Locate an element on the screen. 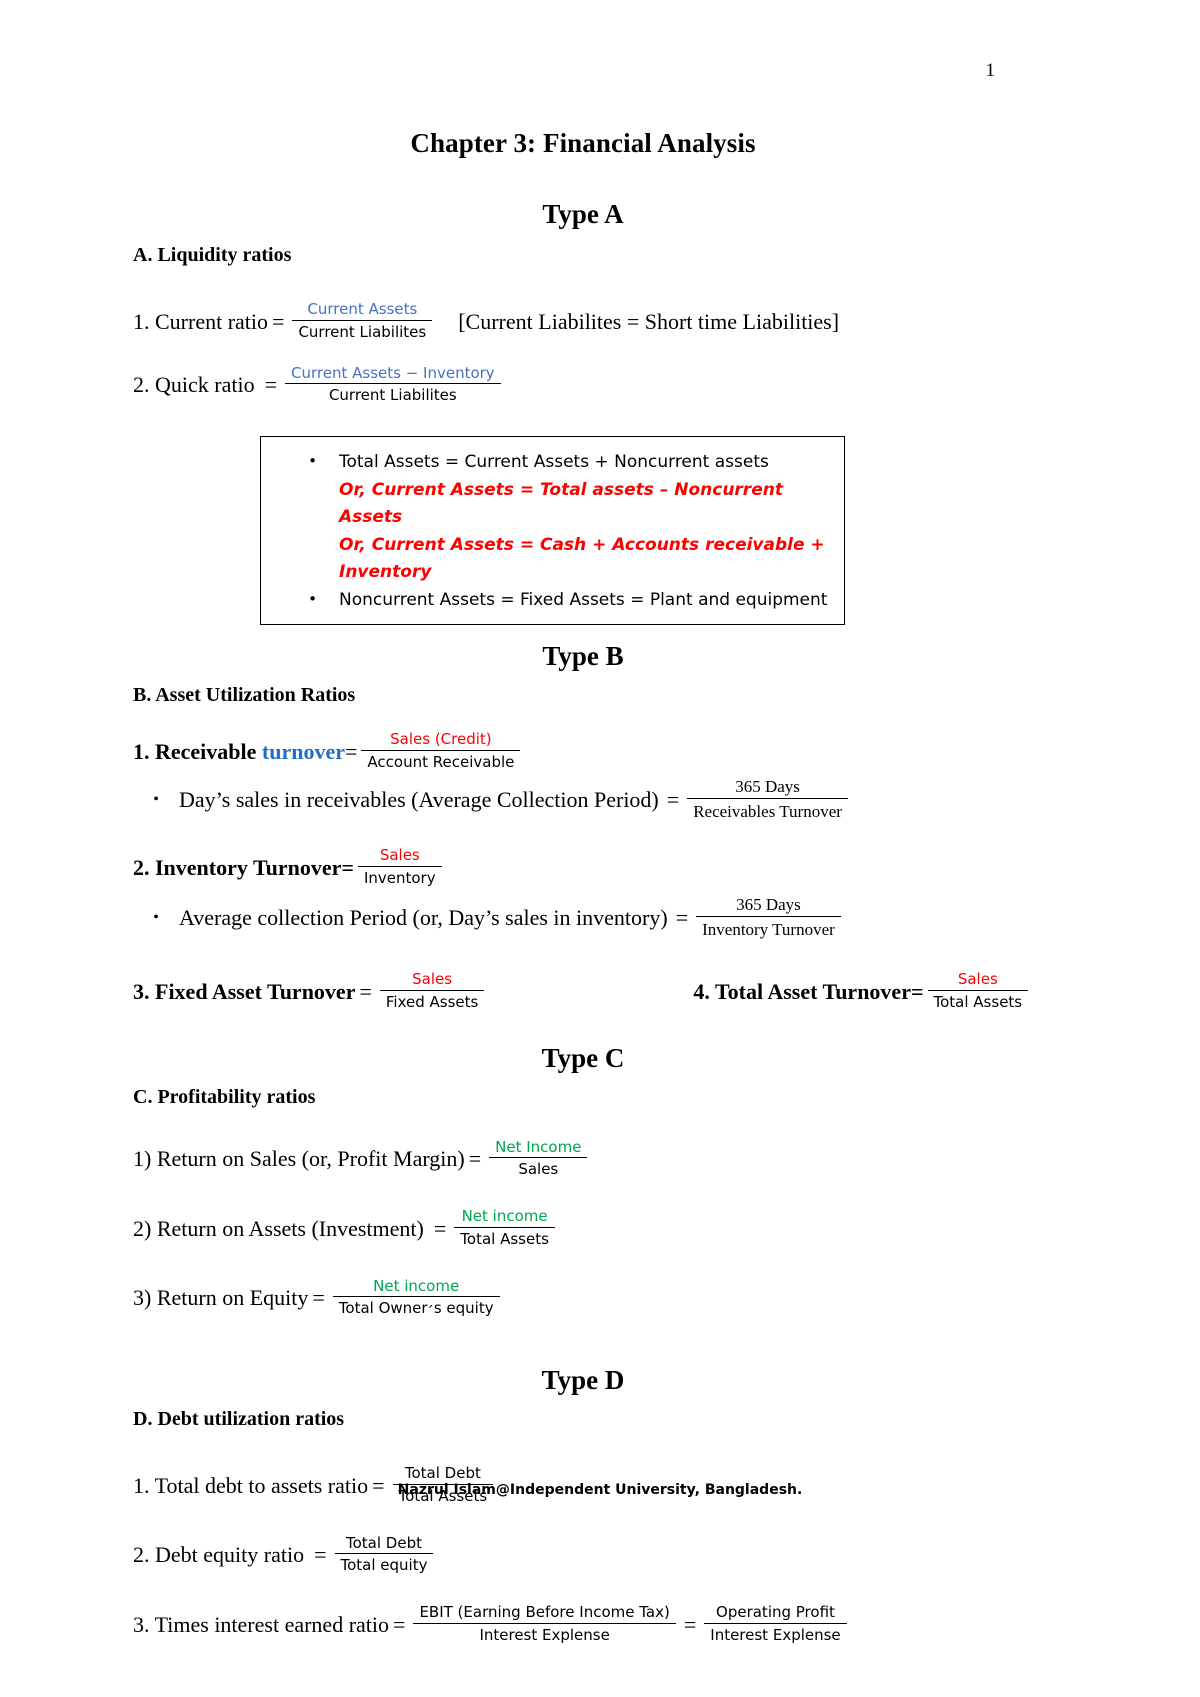 This screenshot has height=1697, width=1200. fraction-denominator: Receivables Turnover is located at coordinates (767, 809).